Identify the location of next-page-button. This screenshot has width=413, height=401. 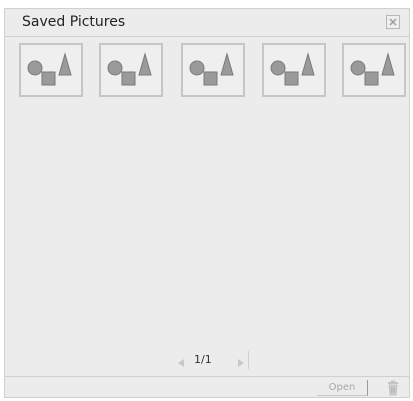
(241, 360).